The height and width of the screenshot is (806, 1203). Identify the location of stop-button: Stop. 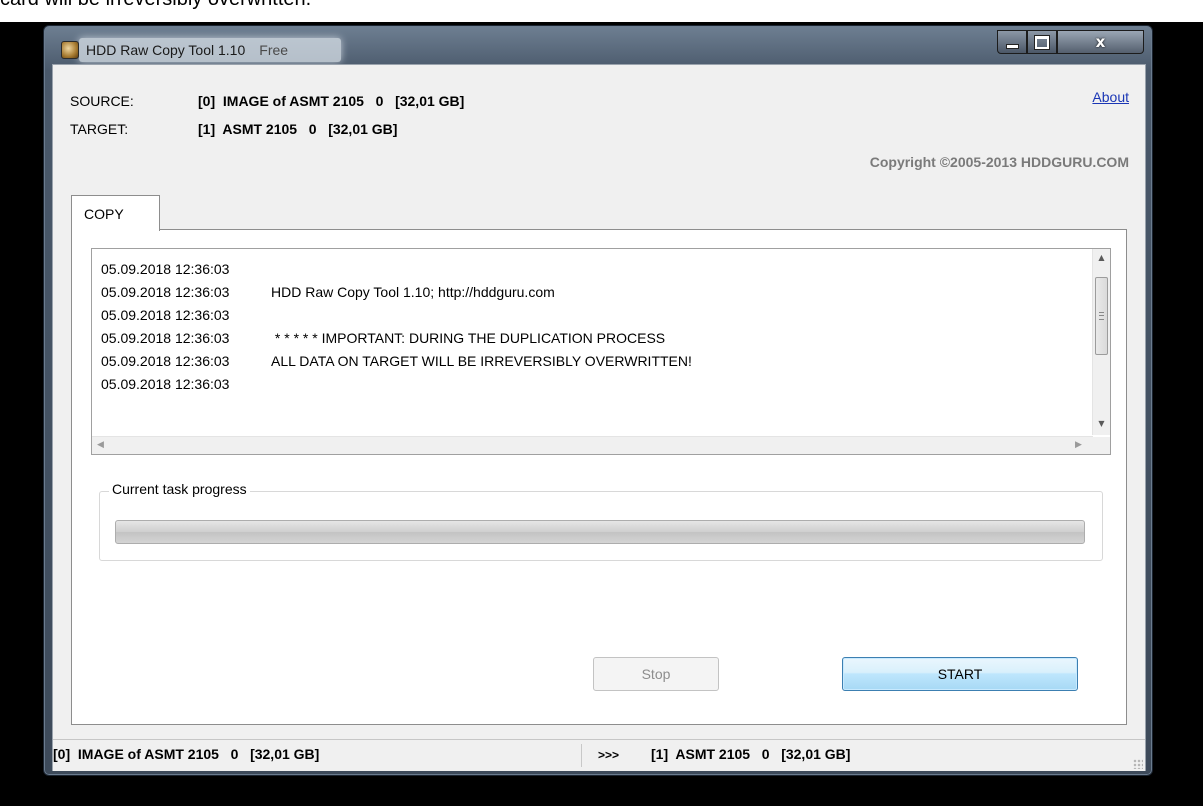
(656, 674).